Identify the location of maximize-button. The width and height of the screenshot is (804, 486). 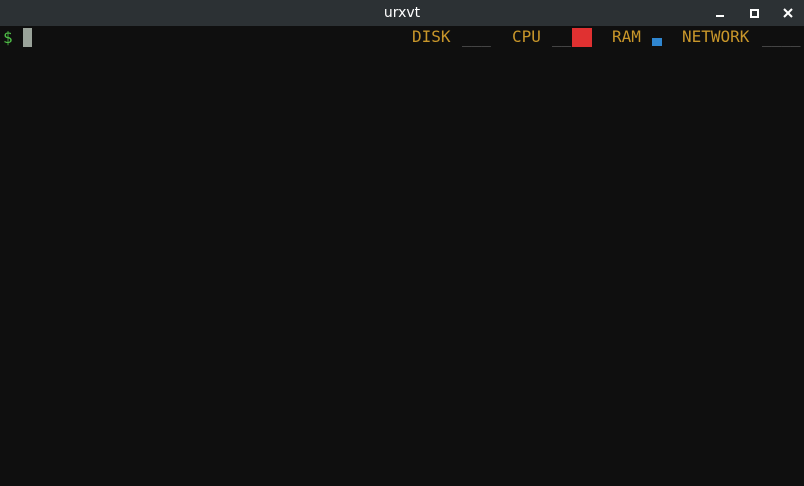
(754, 13).